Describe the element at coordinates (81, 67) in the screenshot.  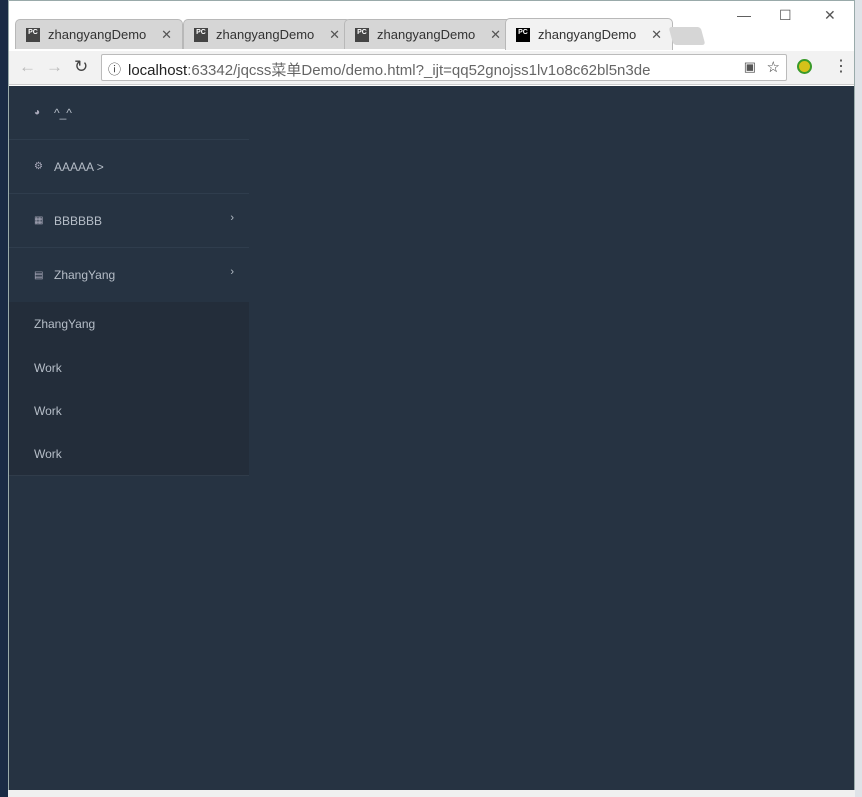
I see `reload-icon: ↻` at that location.